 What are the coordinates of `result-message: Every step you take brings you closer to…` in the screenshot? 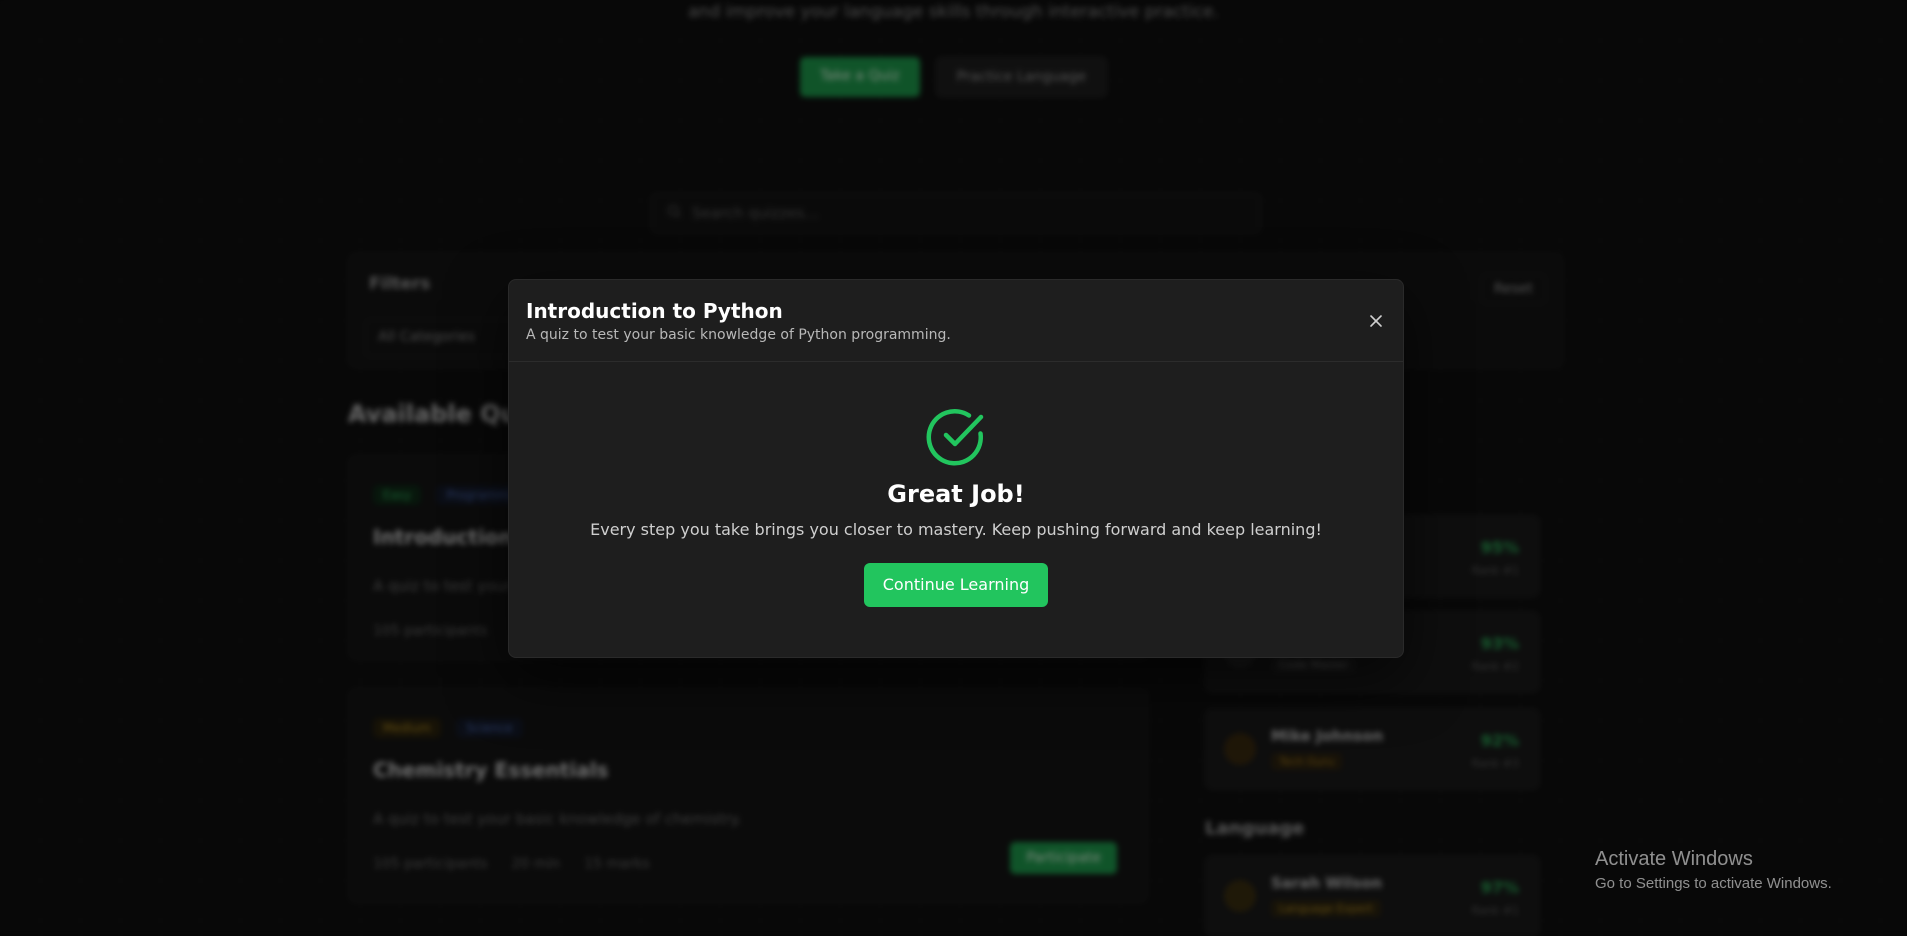 It's located at (956, 529).